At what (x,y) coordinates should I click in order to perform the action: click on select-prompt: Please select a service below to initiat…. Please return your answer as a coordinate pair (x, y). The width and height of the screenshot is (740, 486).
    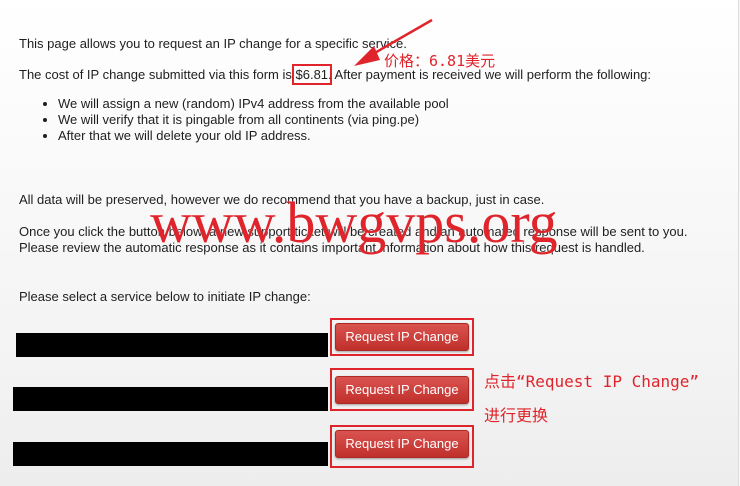
    Looking at the image, I should click on (165, 296).